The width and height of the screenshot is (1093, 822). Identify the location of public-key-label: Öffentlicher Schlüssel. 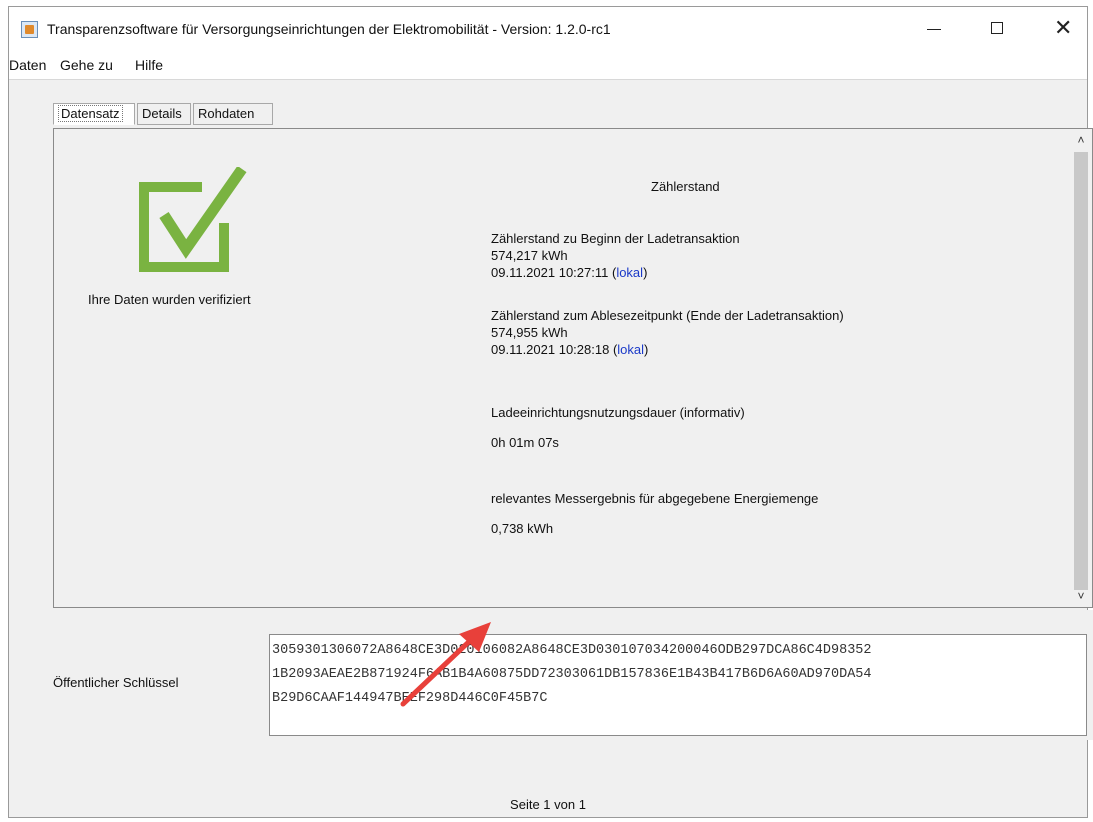
(116, 682).